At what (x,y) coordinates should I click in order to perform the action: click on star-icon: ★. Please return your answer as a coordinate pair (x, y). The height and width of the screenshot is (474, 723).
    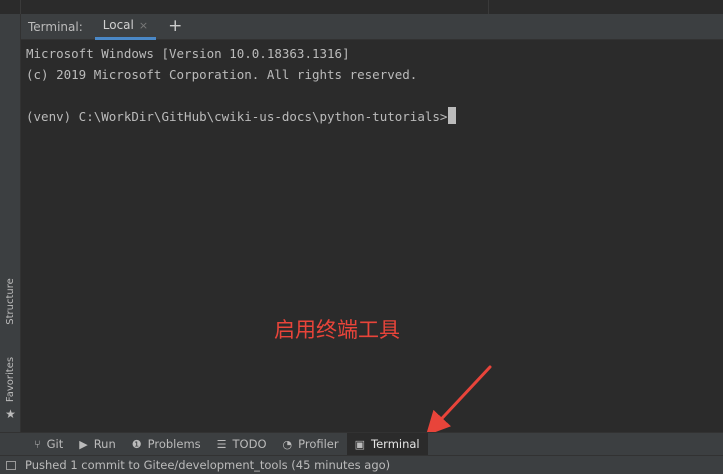
    Looking at the image, I should click on (10, 414).